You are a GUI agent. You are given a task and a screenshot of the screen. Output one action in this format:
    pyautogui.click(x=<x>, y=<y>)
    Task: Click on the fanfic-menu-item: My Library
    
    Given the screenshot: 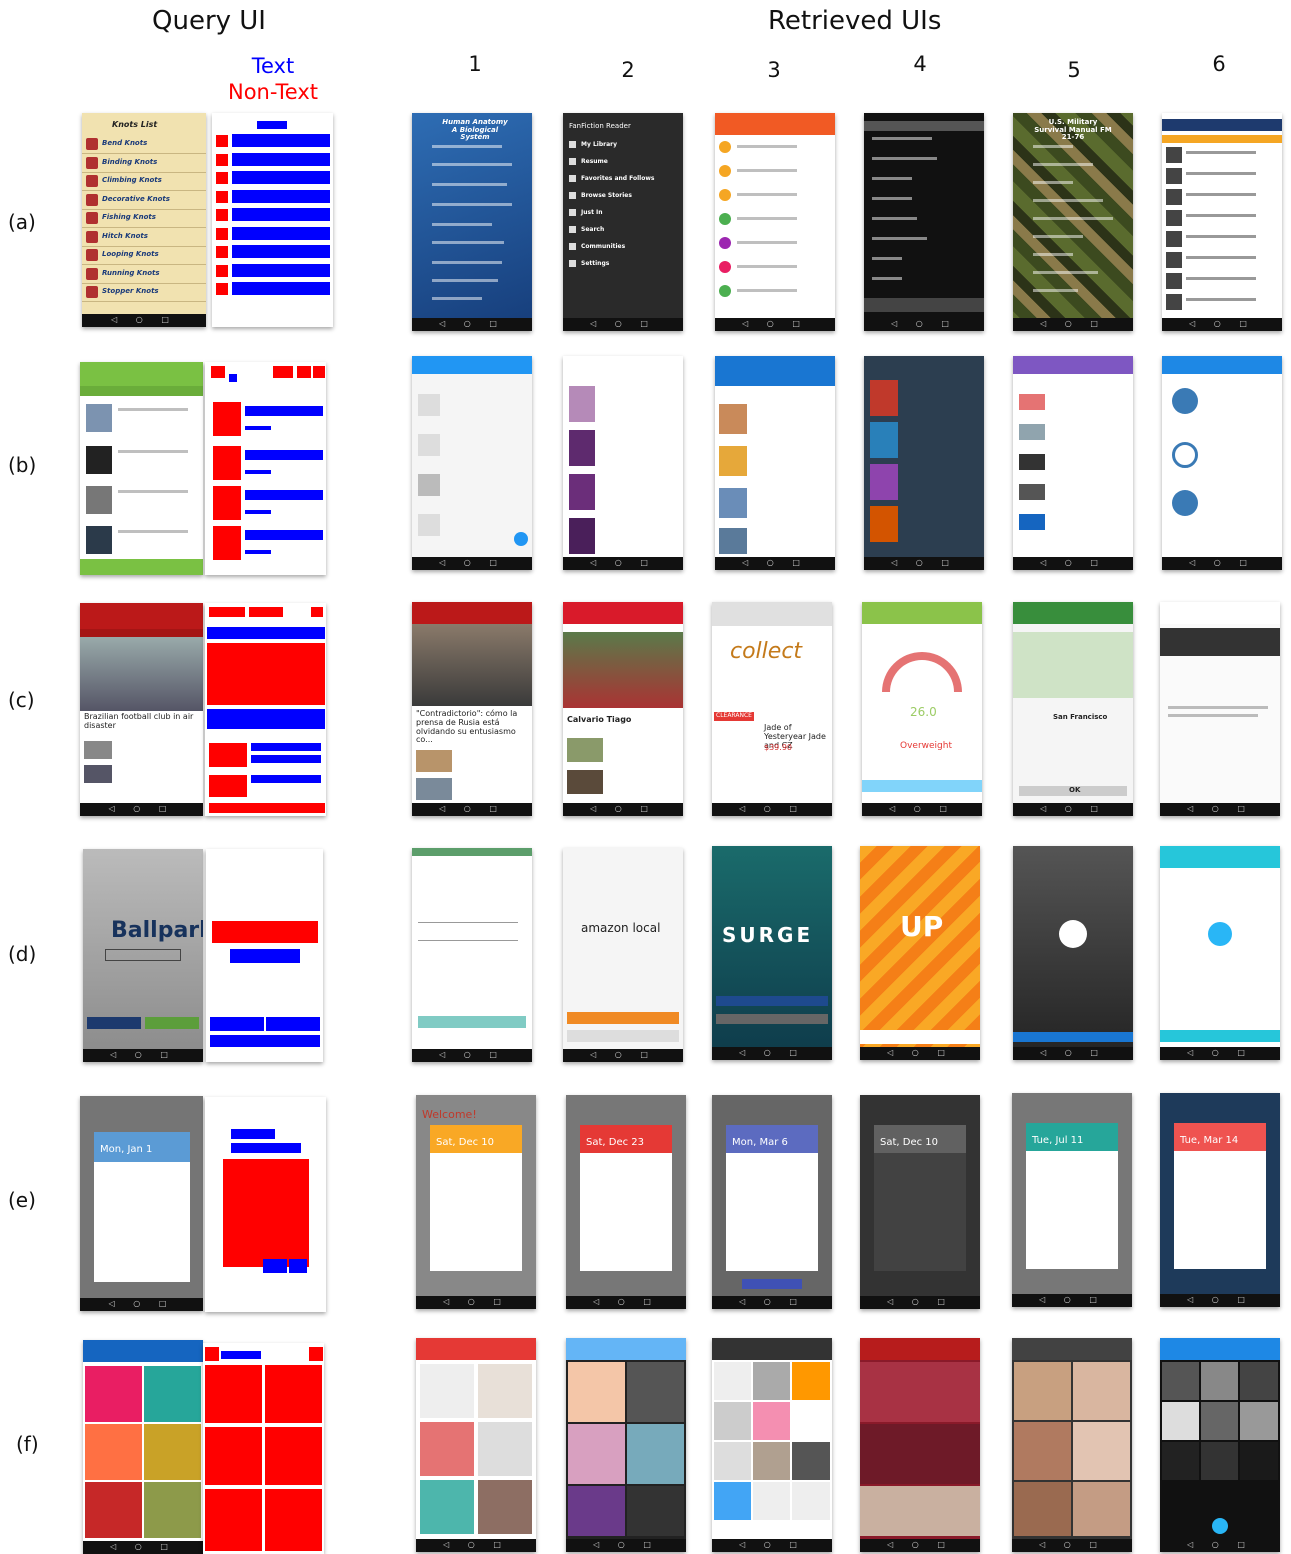 What is the action you would take?
    pyautogui.click(x=599, y=144)
    